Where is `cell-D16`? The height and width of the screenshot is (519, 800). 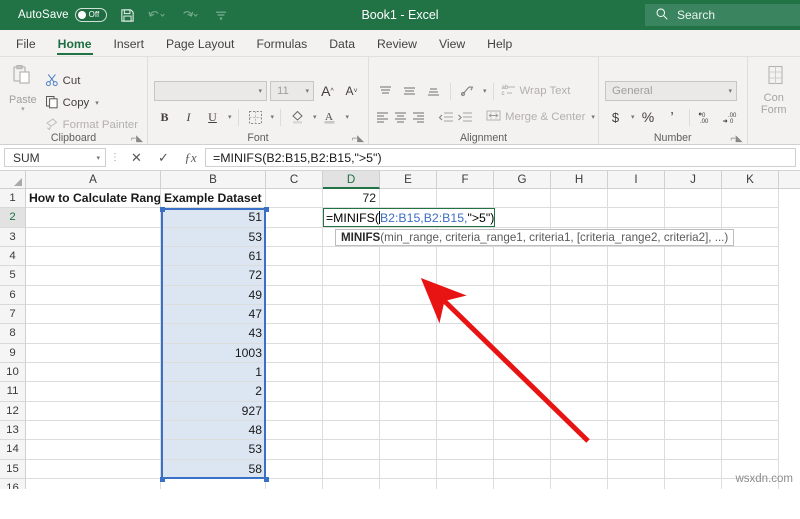
cell-D16 is located at coordinates (351, 483).